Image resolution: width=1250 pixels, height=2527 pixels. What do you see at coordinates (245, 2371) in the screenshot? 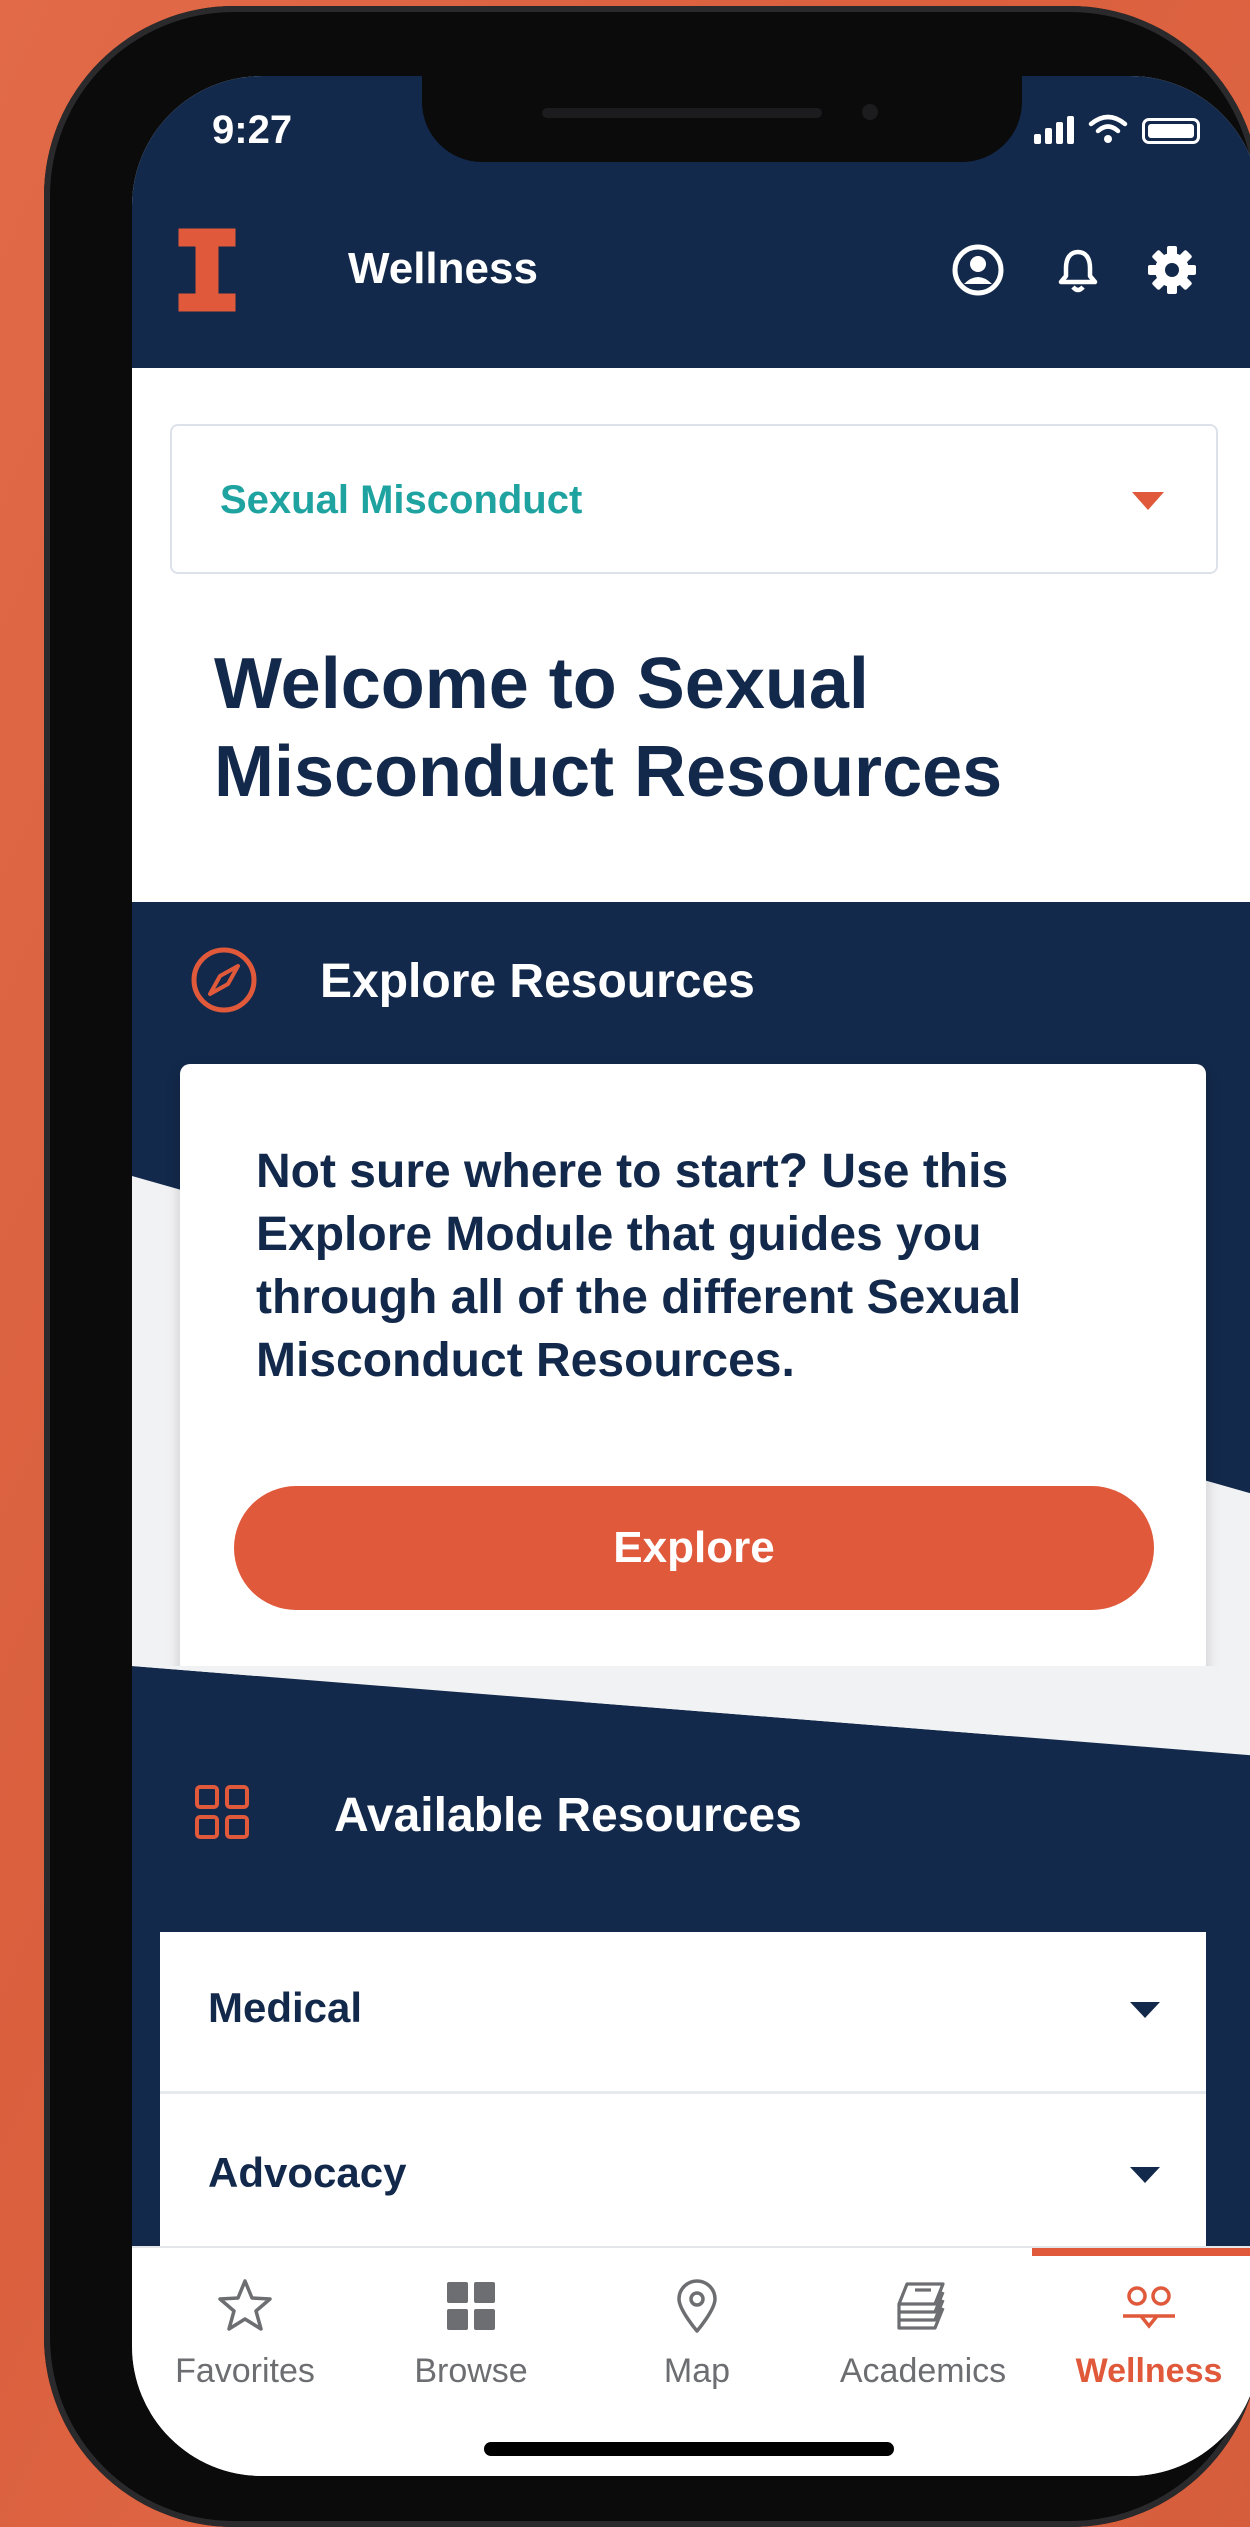
I see `tab-label: Favorites` at bounding box center [245, 2371].